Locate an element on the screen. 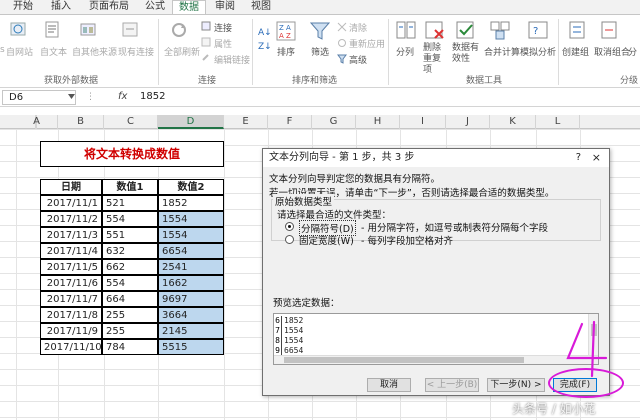  delimited-radio is located at coordinates (289, 226).